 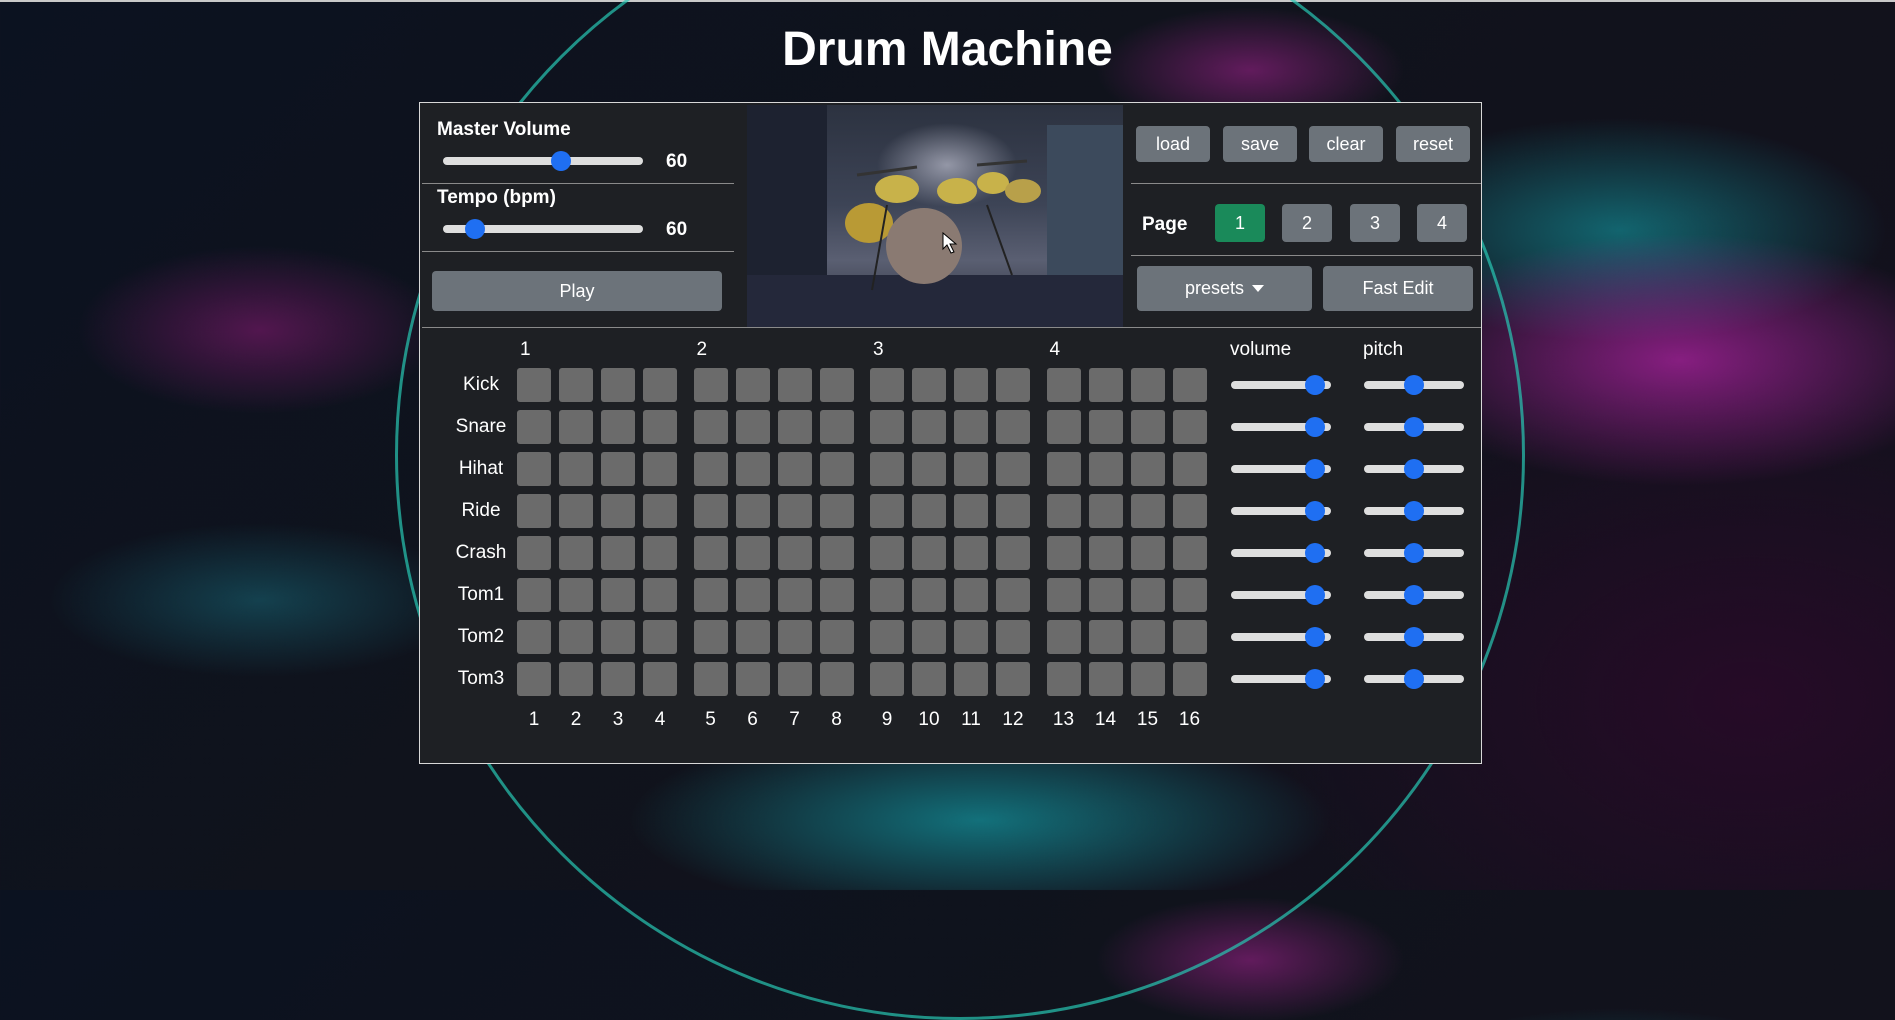 What do you see at coordinates (543, 161) in the screenshot?
I see `master-volume-slider` at bounding box center [543, 161].